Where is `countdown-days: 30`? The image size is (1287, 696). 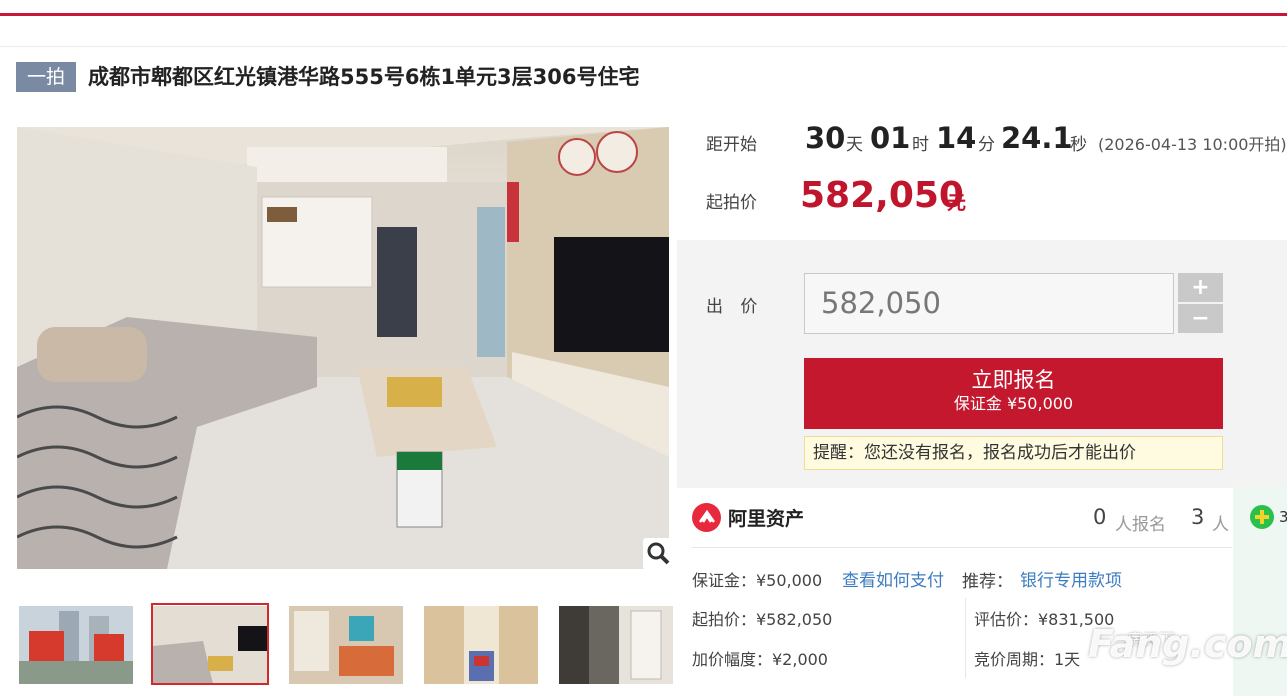
countdown-days: 30 is located at coordinates (825, 138).